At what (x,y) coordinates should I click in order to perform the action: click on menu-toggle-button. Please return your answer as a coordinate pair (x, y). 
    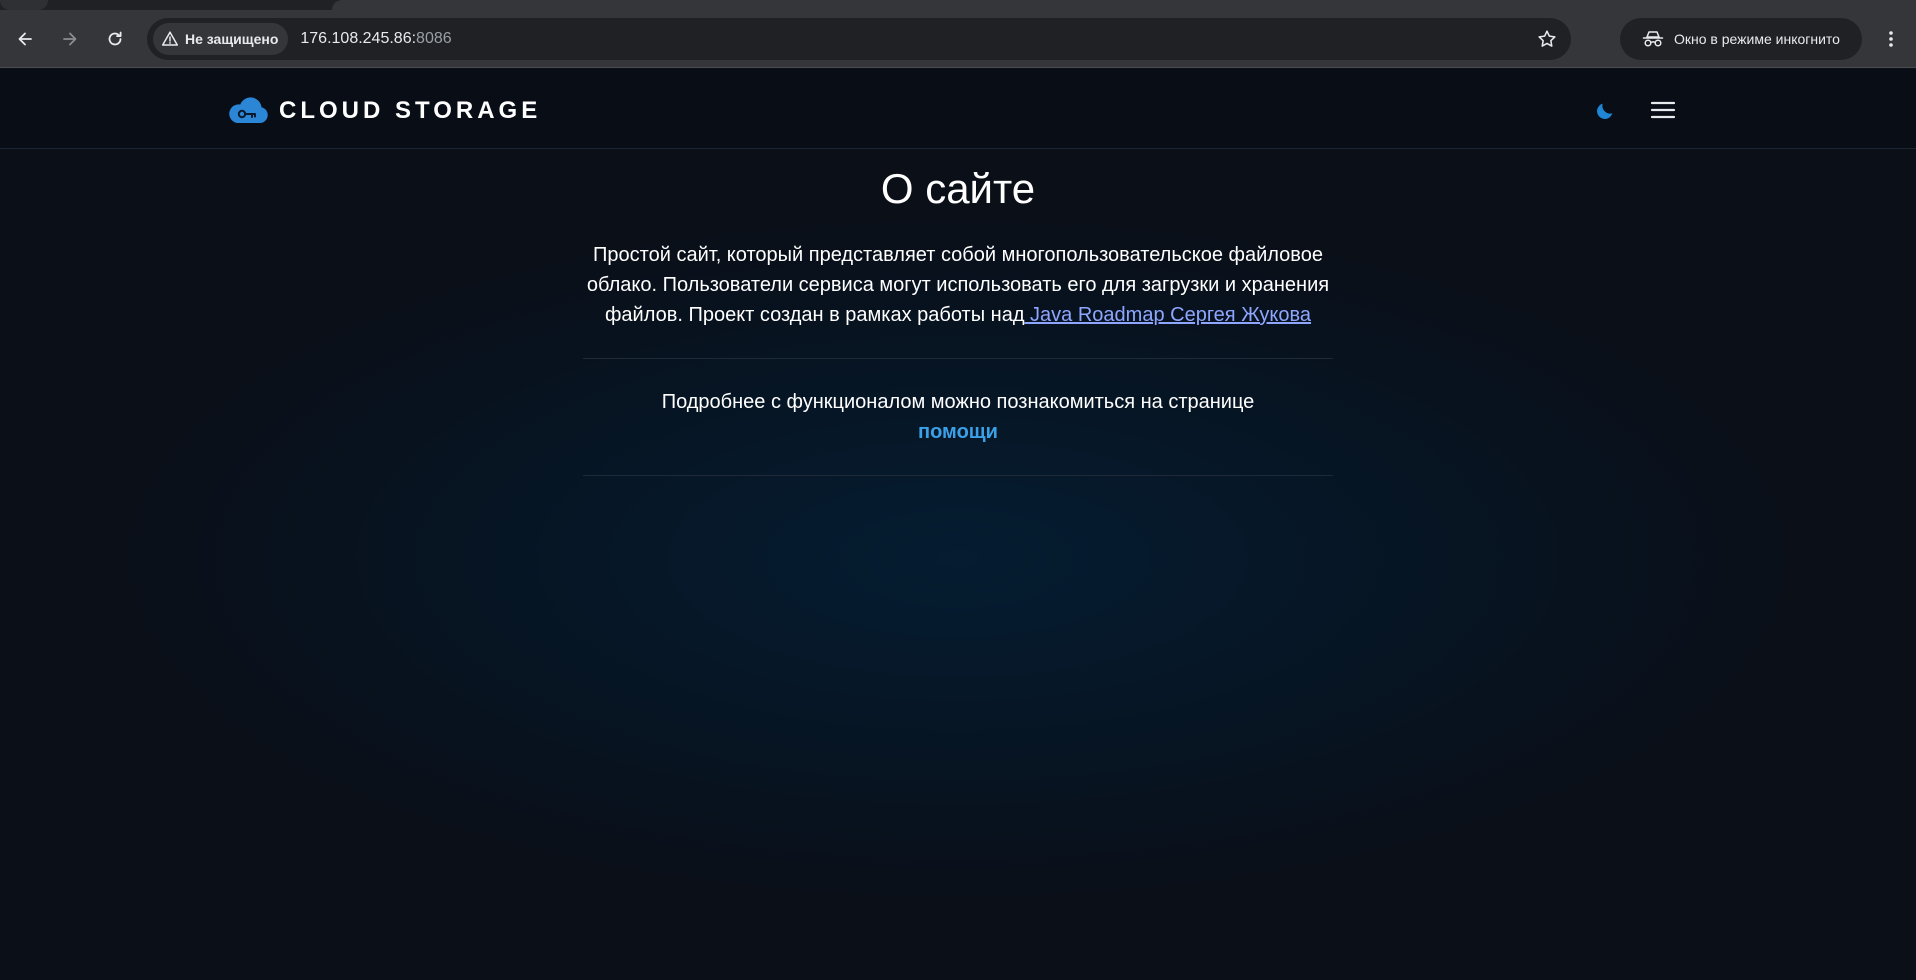
    Looking at the image, I should click on (1663, 110).